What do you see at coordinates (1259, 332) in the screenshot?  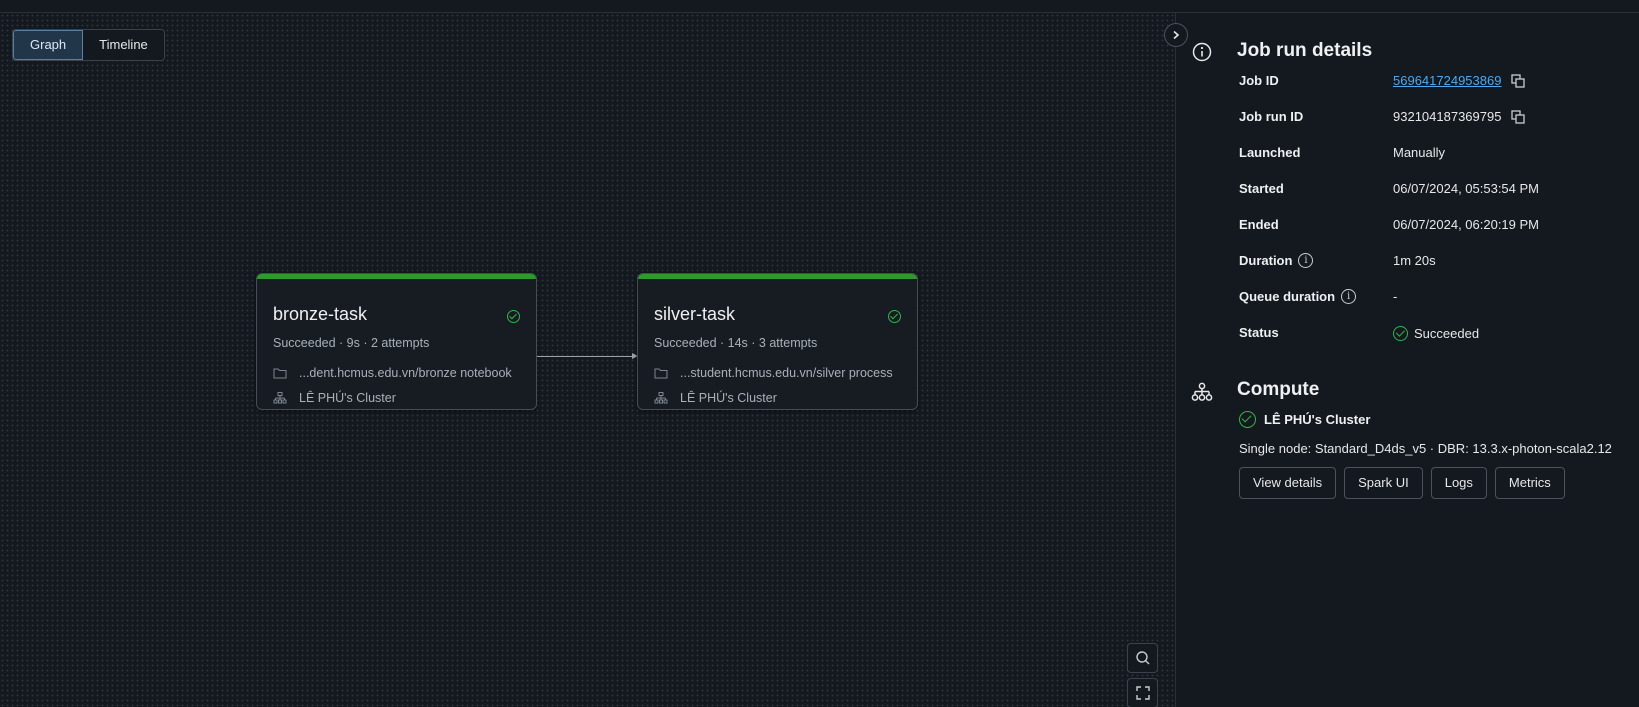 I see `status-label: Status` at bounding box center [1259, 332].